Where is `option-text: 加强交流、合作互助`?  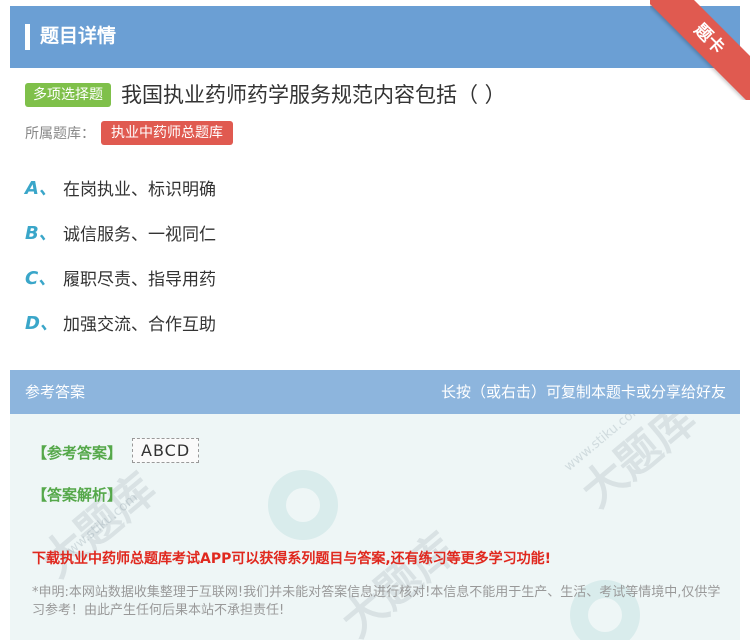 option-text: 加强交流、合作互助 is located at coordinates (139, 324).